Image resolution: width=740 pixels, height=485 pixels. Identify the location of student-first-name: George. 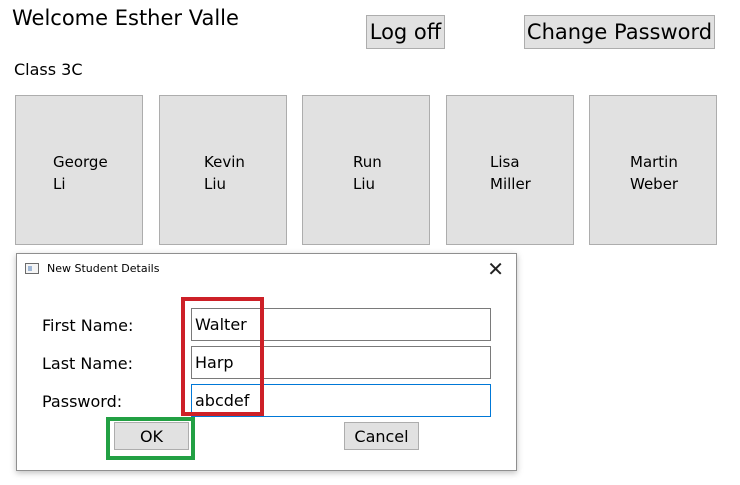
(80, 162).